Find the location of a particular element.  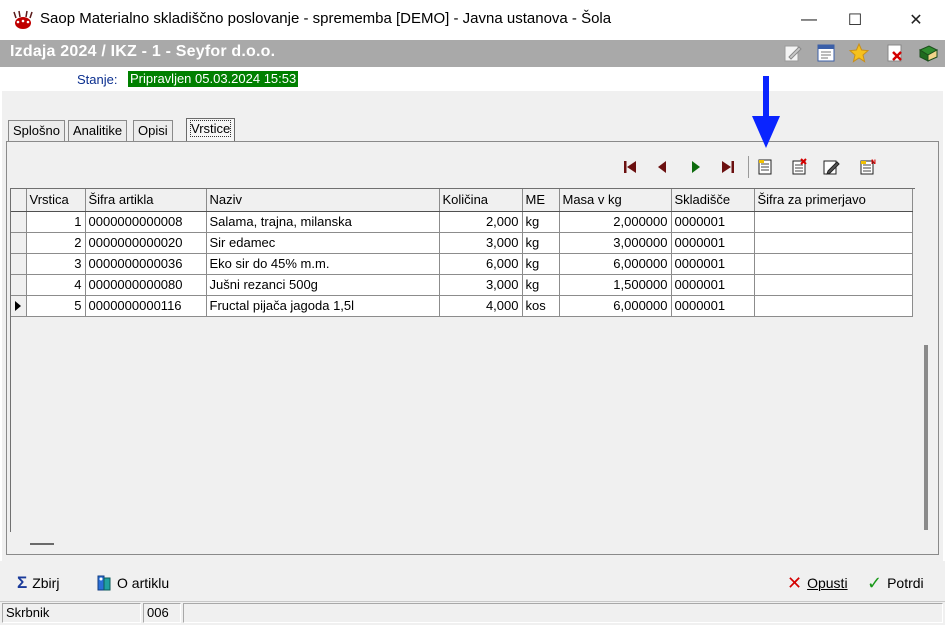

cell-sifra-artikla: 0000000000020 is located at coordinates (146, 243).